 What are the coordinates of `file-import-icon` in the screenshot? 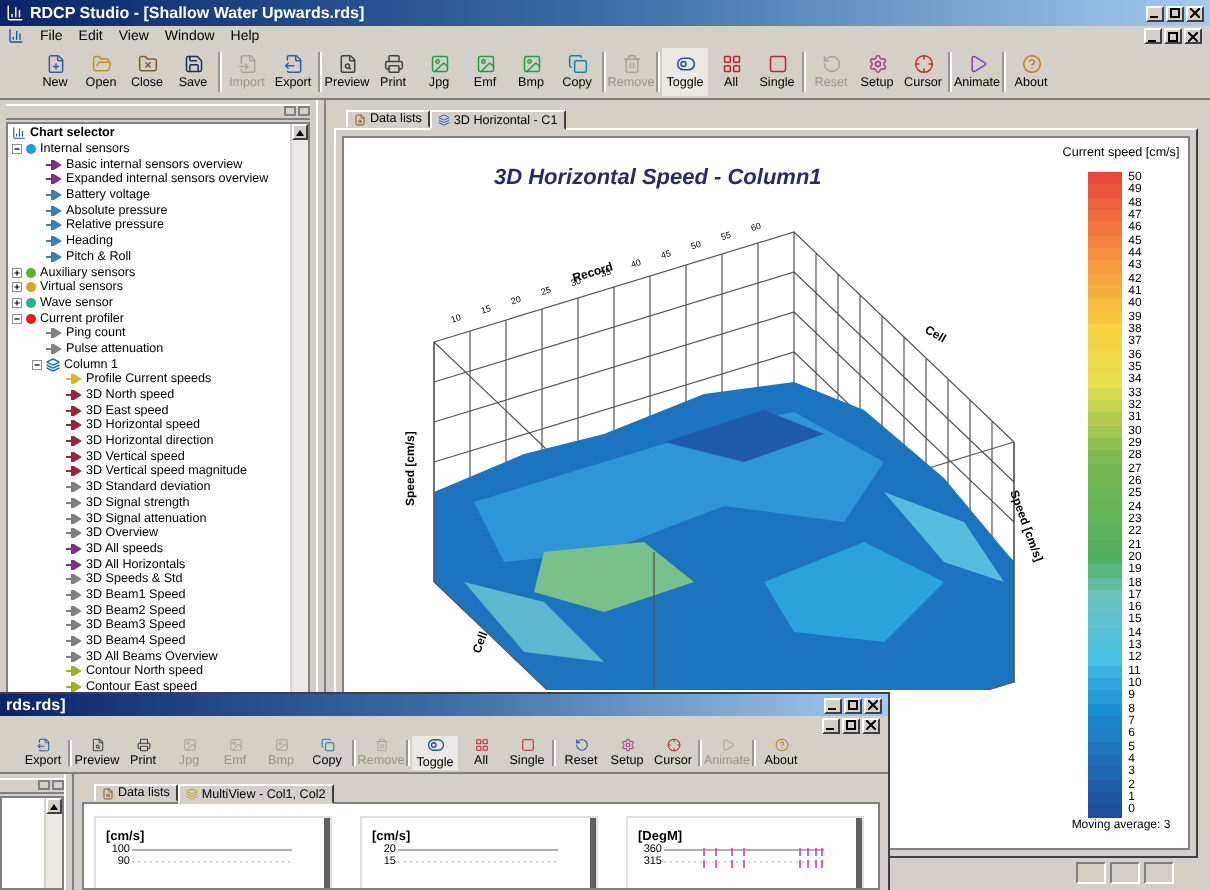 It's located at (247, 64).